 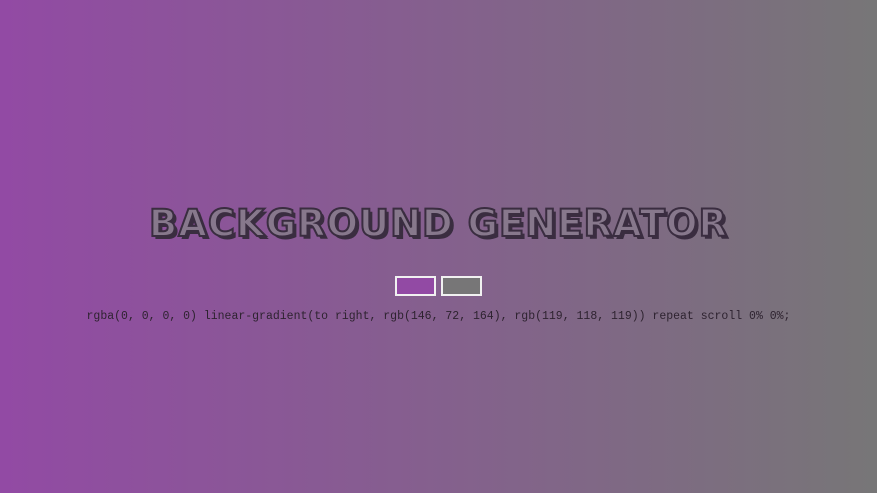 What do you see at coordinates (438, 223) in the screenshot?
I see `page-title: BACKGROUND GENERATOR` at bounding box center [438, 223].